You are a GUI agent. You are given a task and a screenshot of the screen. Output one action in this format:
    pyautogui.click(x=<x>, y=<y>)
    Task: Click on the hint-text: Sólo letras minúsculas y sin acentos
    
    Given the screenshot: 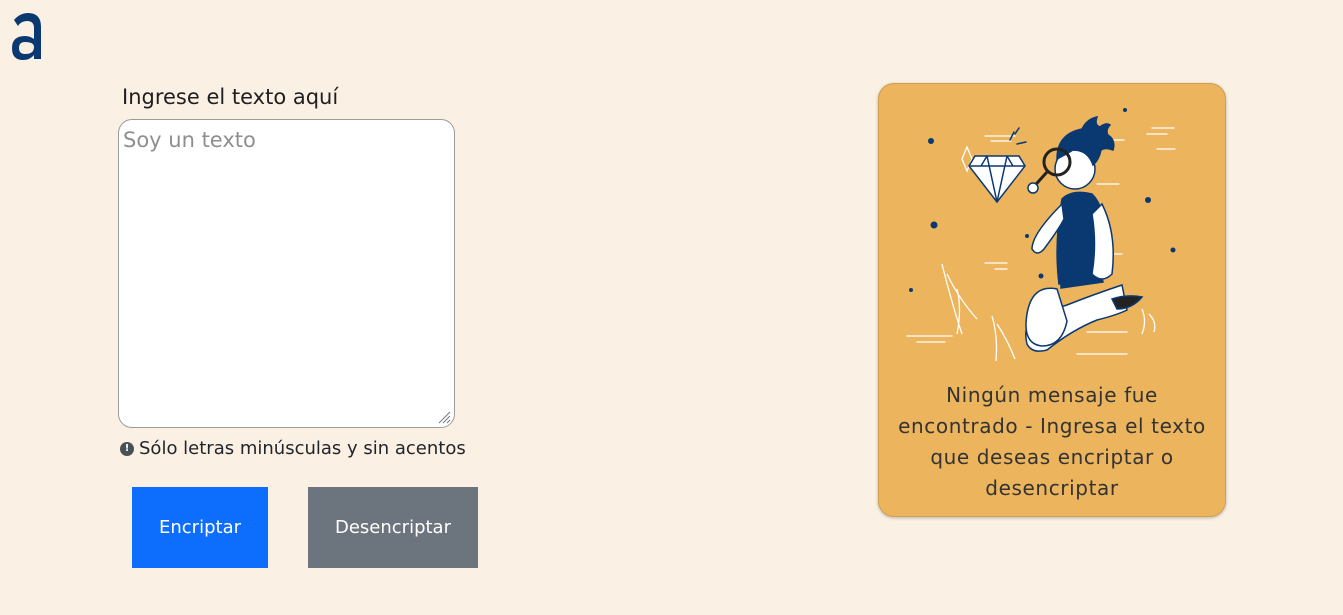 What is the action you would take?
    pyautogui.click(x=302, y=448)
    